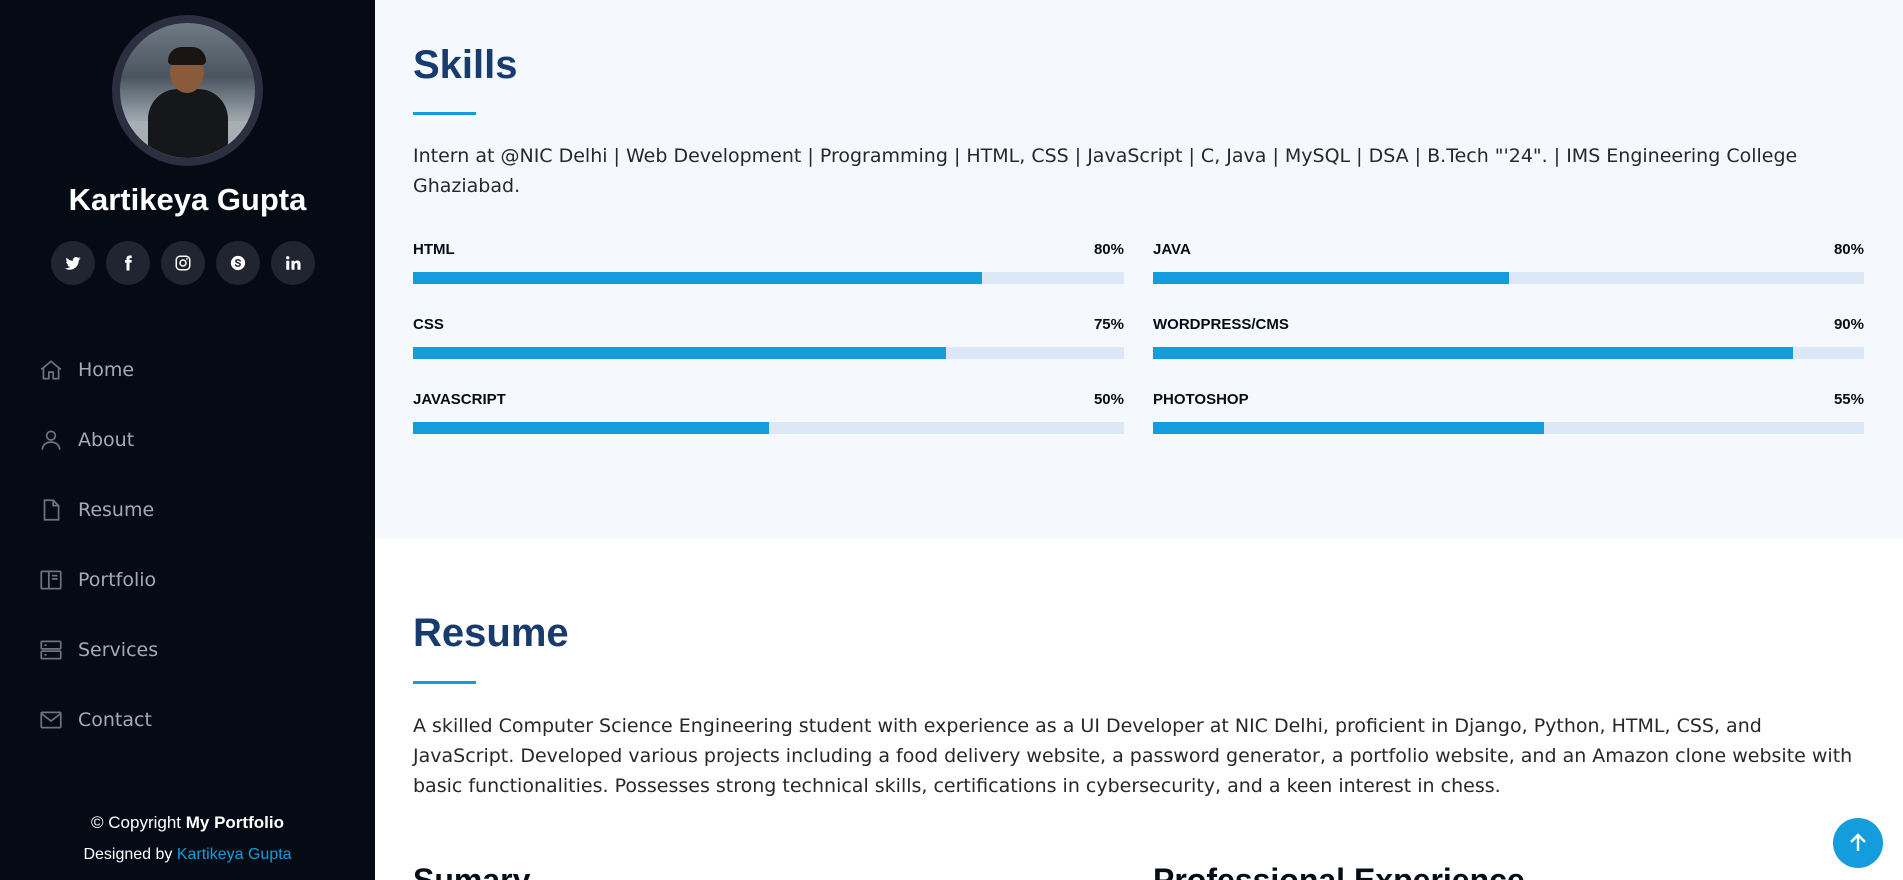 This screenshot has height=880, width=1903. I want to click on skill-bar: JAVA 80%, so click(1508, 262).